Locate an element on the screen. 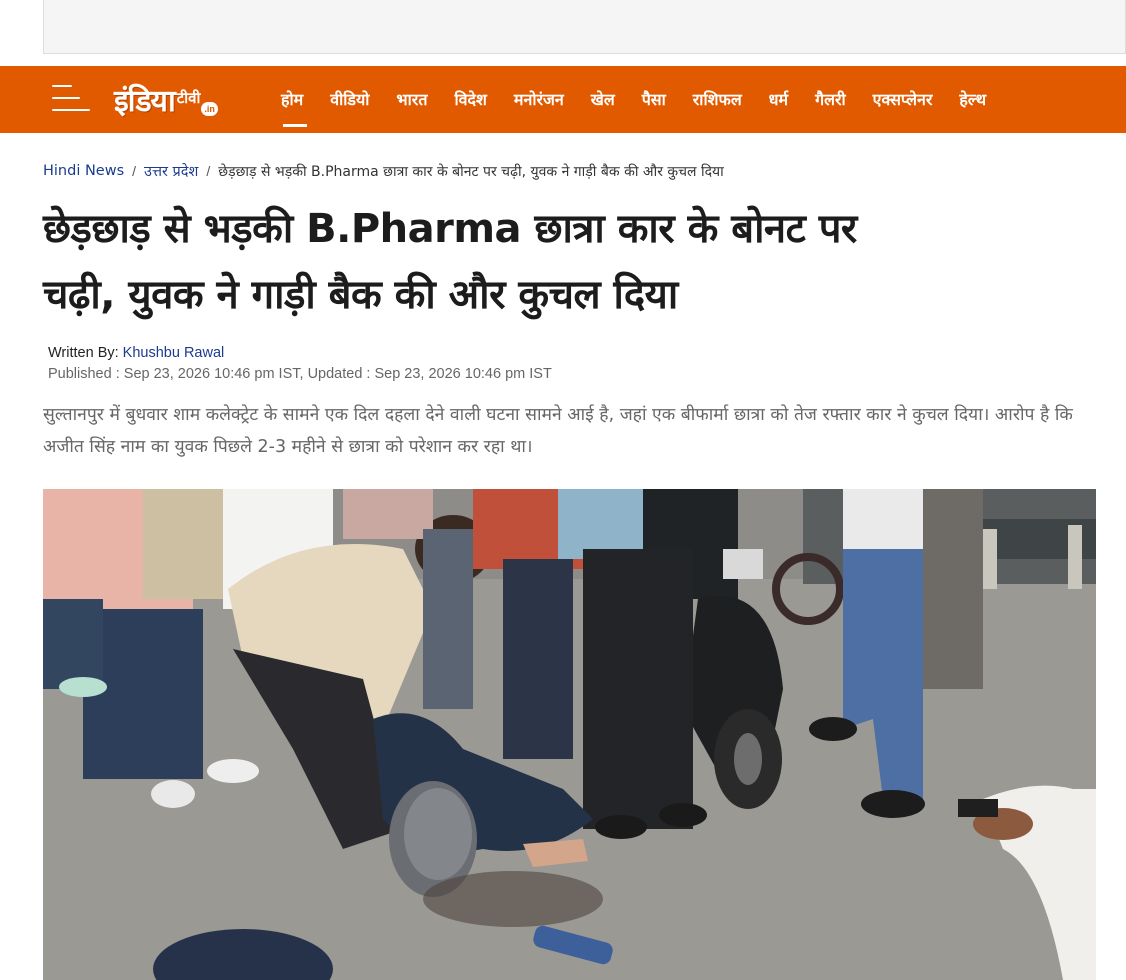 This screenshot has height=980, width=1126. nav-item-horoscope: राशिफल is located at coordinates (717, 99).